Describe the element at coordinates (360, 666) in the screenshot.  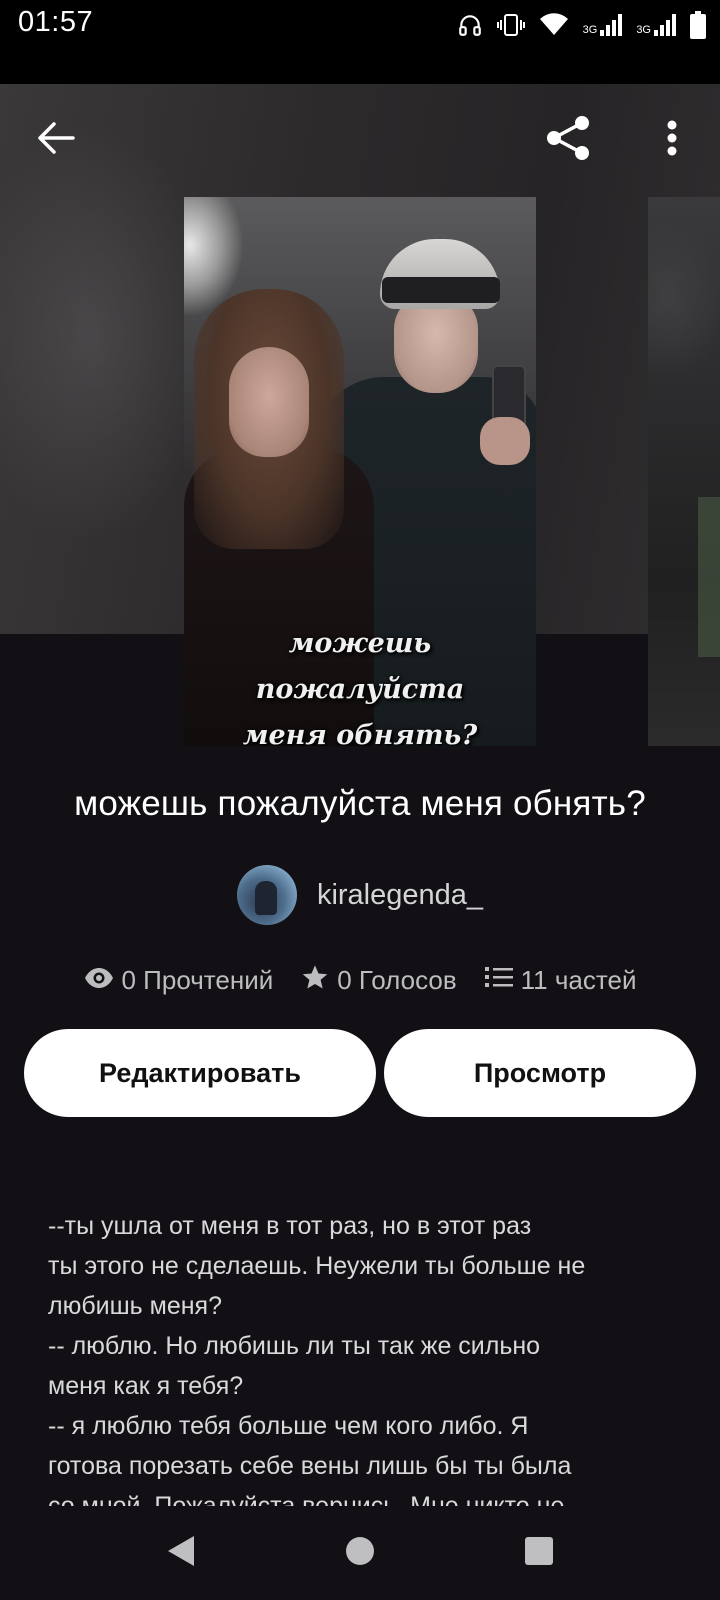
I see `cover-caption-line1: можешь пожалуйста` at that location.